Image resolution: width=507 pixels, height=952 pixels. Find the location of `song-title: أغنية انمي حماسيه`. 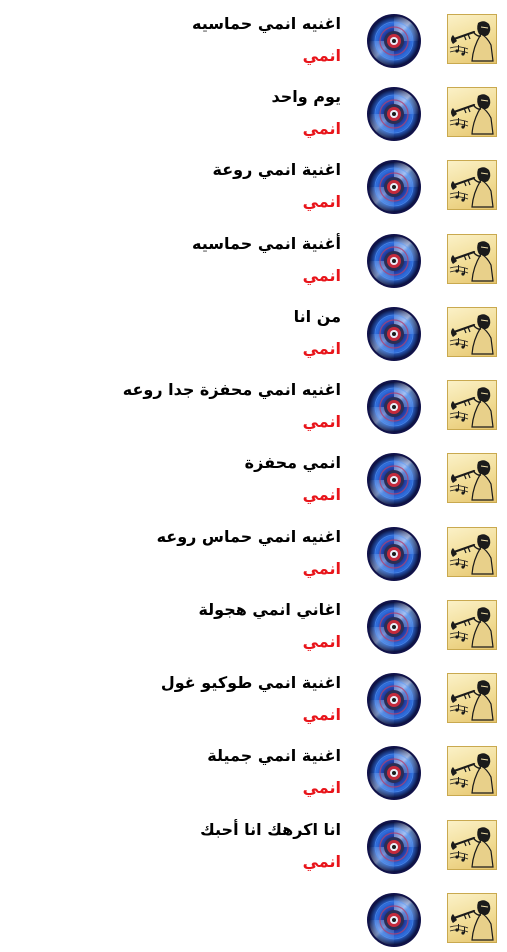

song-title: أغنية انمي حماسيه is located at coordinates (266, 243).